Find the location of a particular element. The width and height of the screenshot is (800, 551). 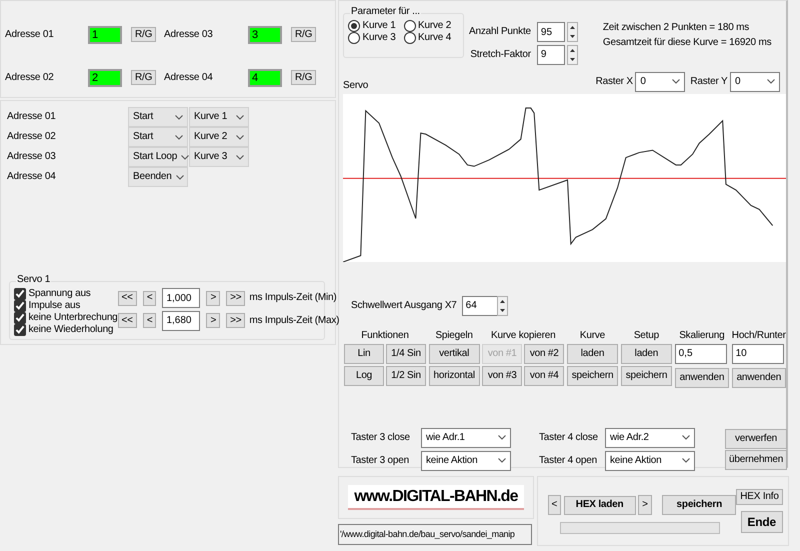

prev-button: < is located at coordinates (555, 505).